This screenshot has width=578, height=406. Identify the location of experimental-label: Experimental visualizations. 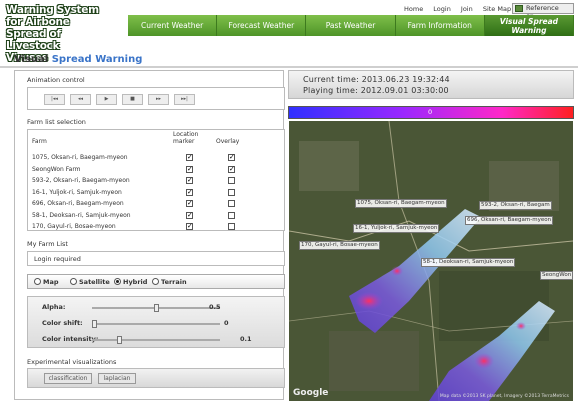
(72, 362).